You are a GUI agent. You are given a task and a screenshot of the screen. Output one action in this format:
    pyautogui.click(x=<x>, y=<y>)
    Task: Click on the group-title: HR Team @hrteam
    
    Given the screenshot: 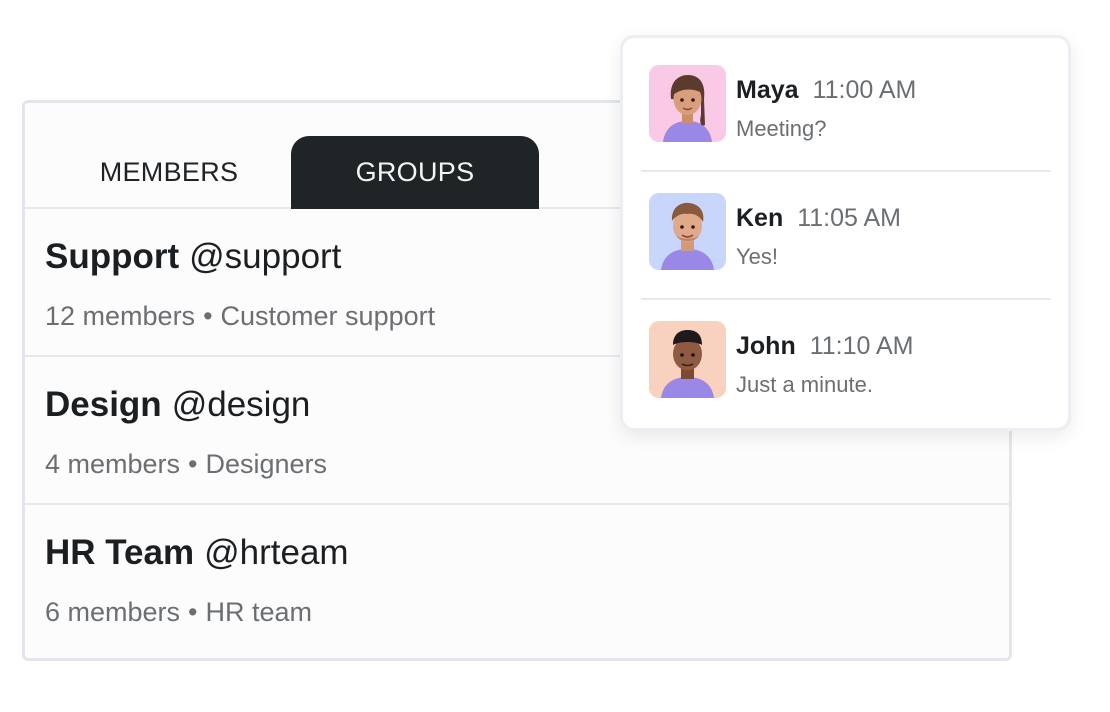 What is the action you would take?
    pyautogui.click(x=197, y=553)
    